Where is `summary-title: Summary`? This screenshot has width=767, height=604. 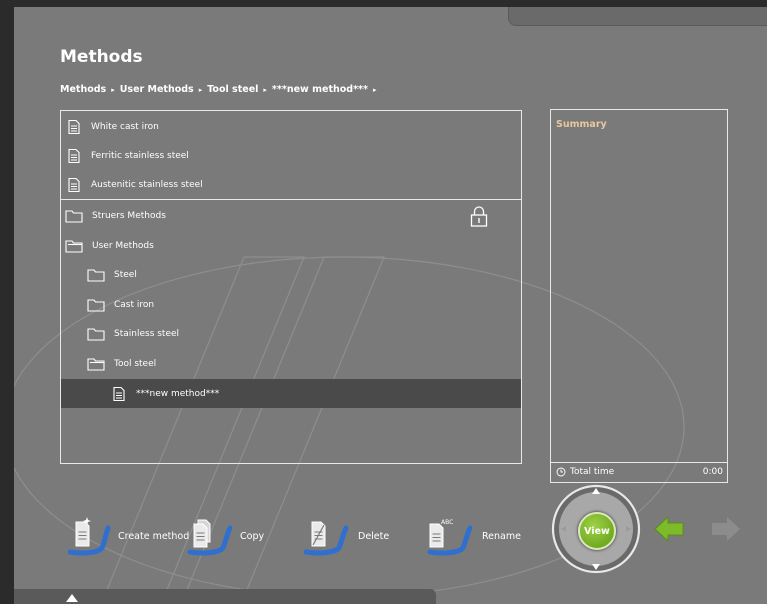
summary-title: Summary is located at coordinates (581, 124).